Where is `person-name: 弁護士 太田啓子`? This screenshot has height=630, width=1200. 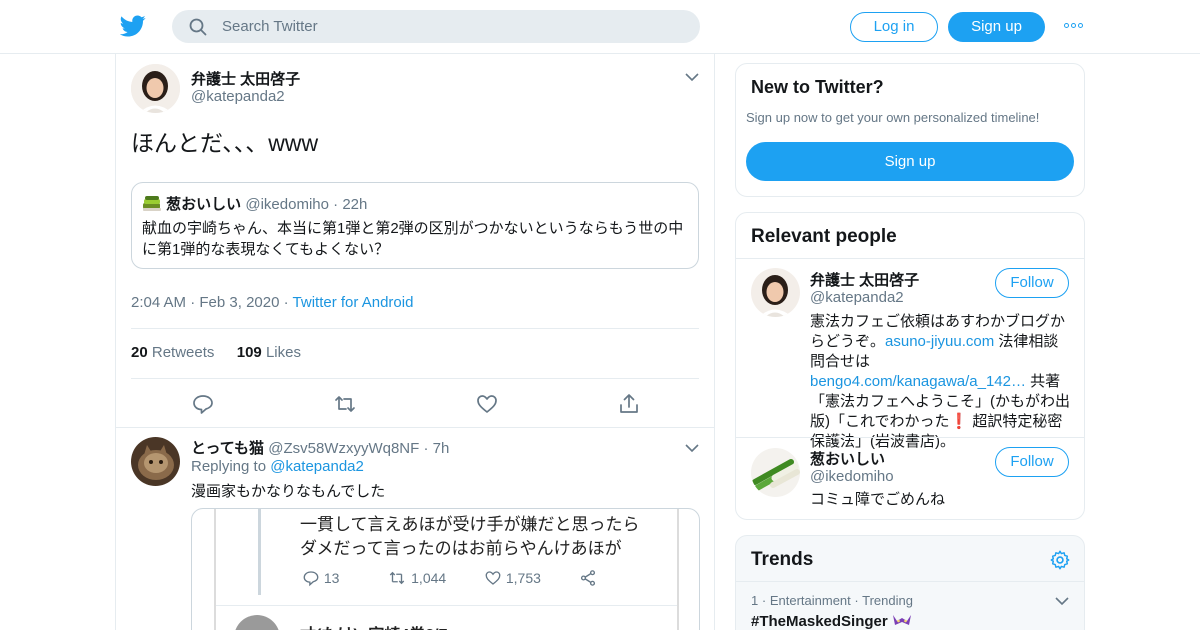
person-name: 弁護士 太田啓子 is located at coordinates (864, 279).